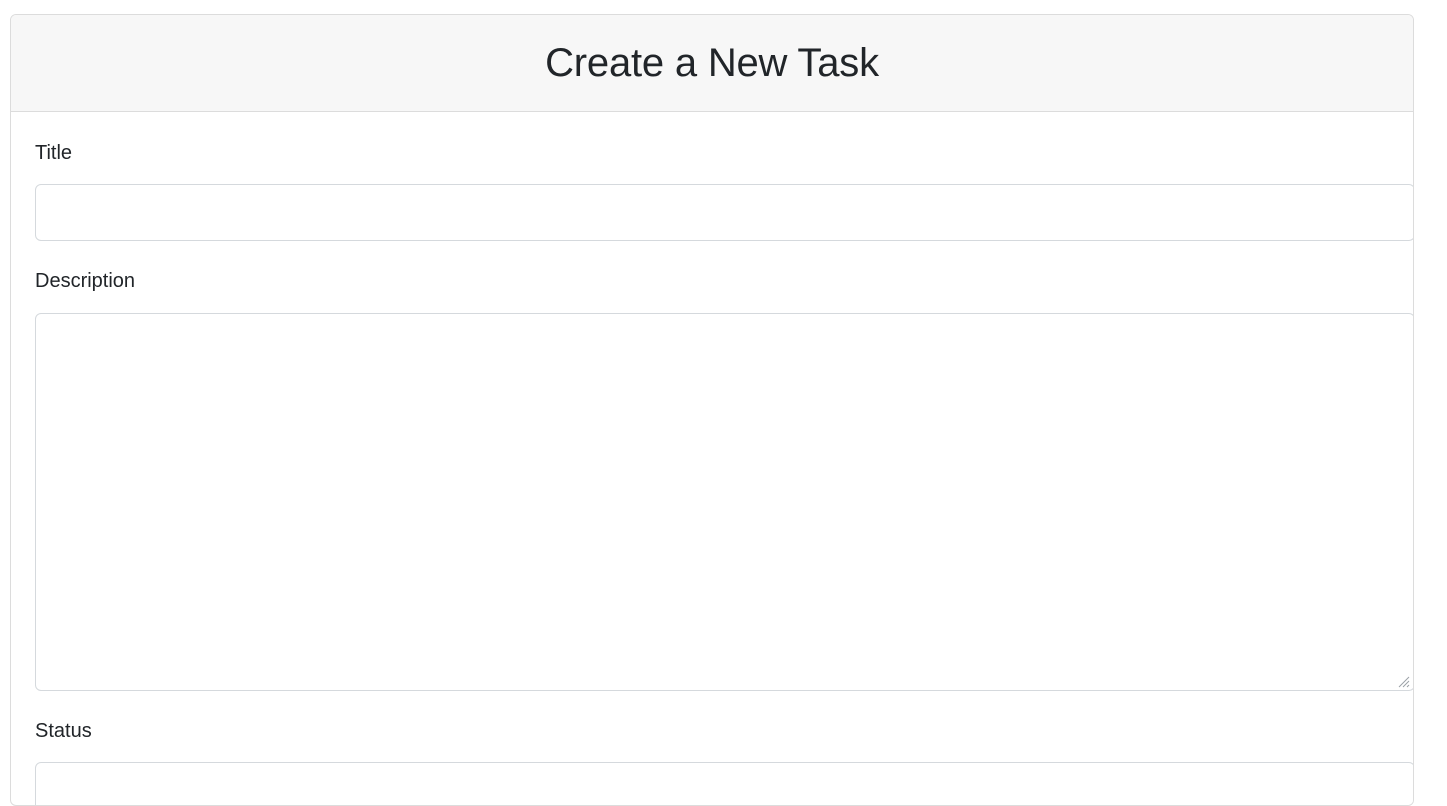 Image resolution: width=1447 pixels, height=806 pixels. What do you see at coordinates (724, 783) in the screenshot?
I see `status-select` at bounding box center [724, 783].